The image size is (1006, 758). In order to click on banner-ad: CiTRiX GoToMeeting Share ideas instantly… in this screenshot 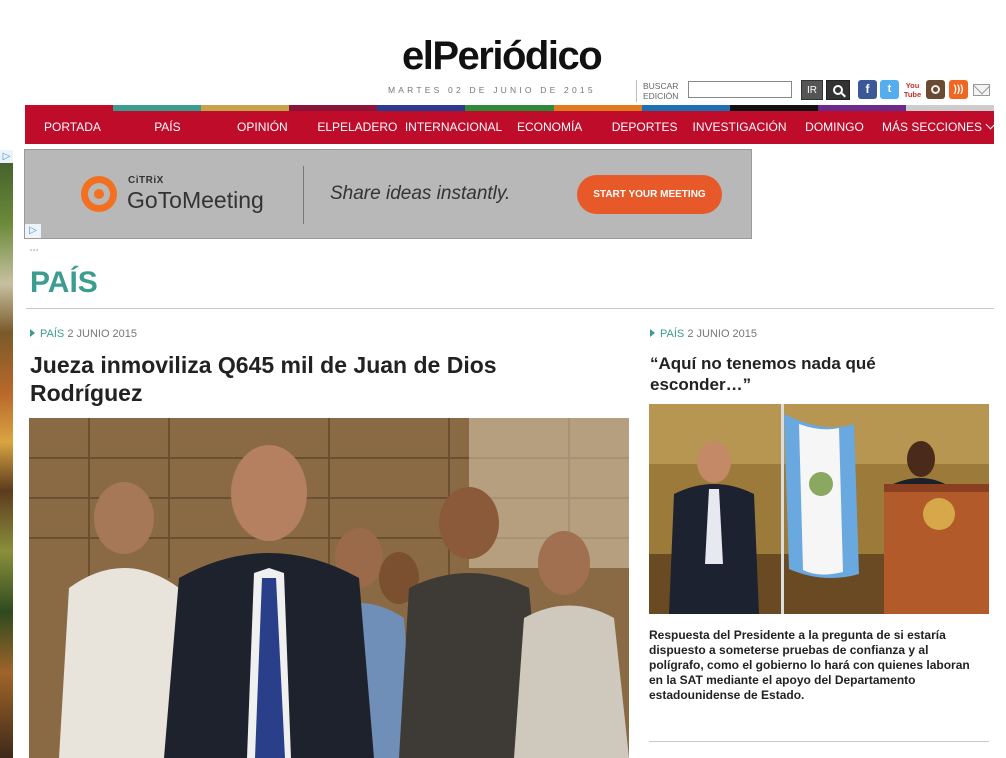, I will do `click(388, 194)`.